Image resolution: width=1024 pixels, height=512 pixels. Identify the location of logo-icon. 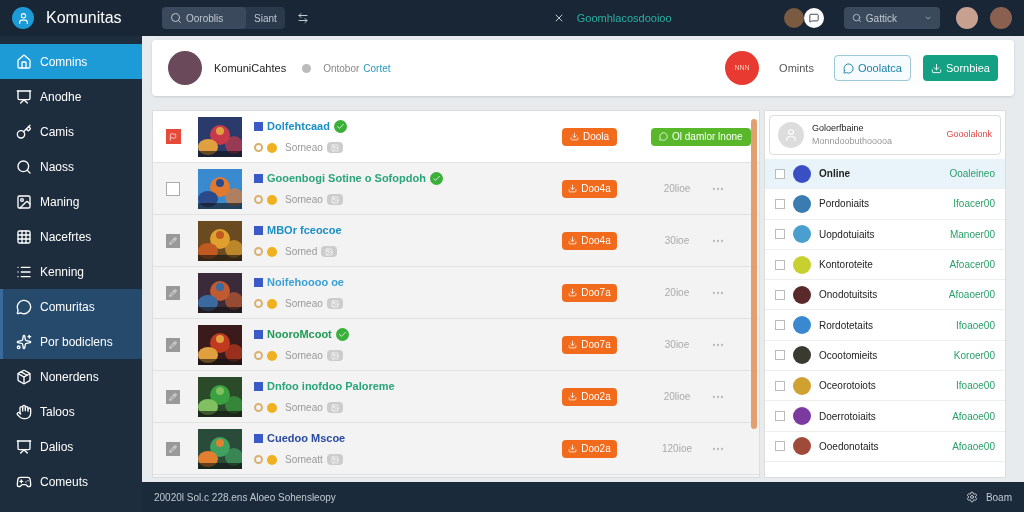
(23, 18).